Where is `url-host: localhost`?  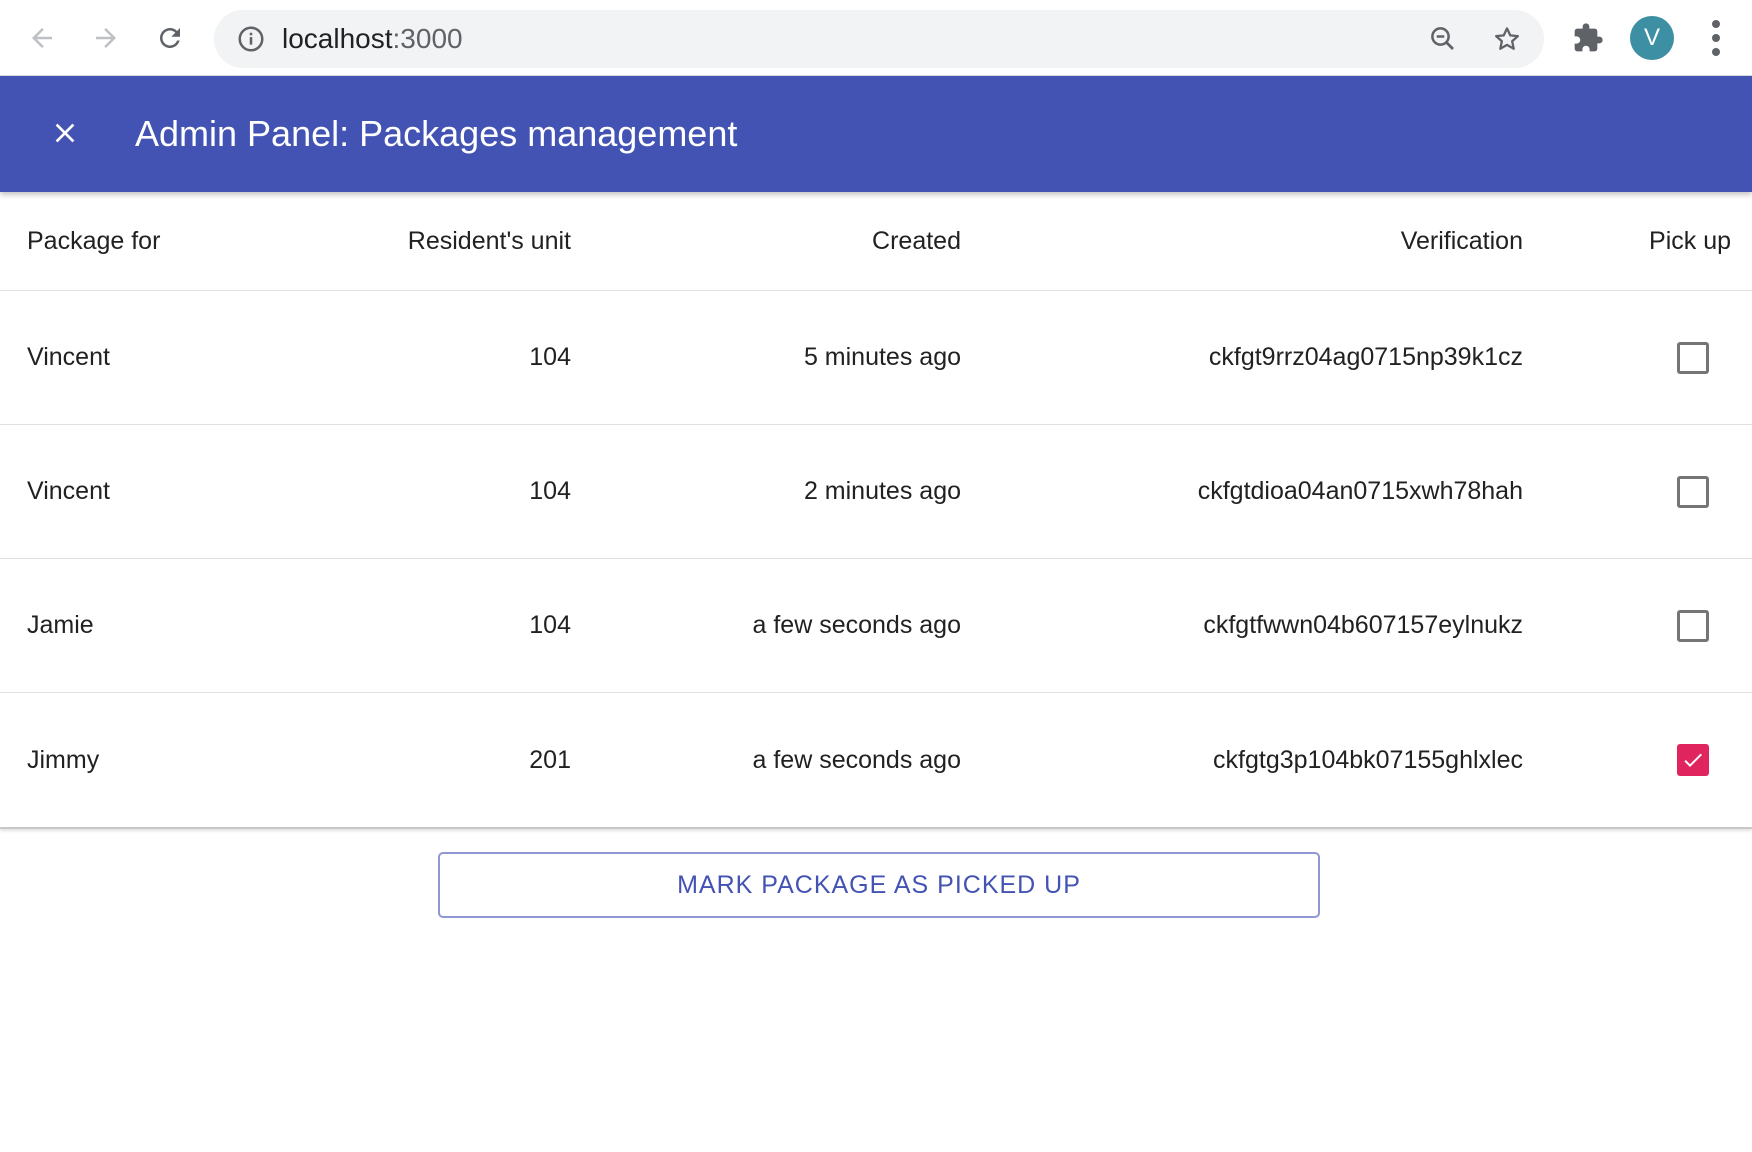 url-host: localhost is located at coordinates (337, 38).